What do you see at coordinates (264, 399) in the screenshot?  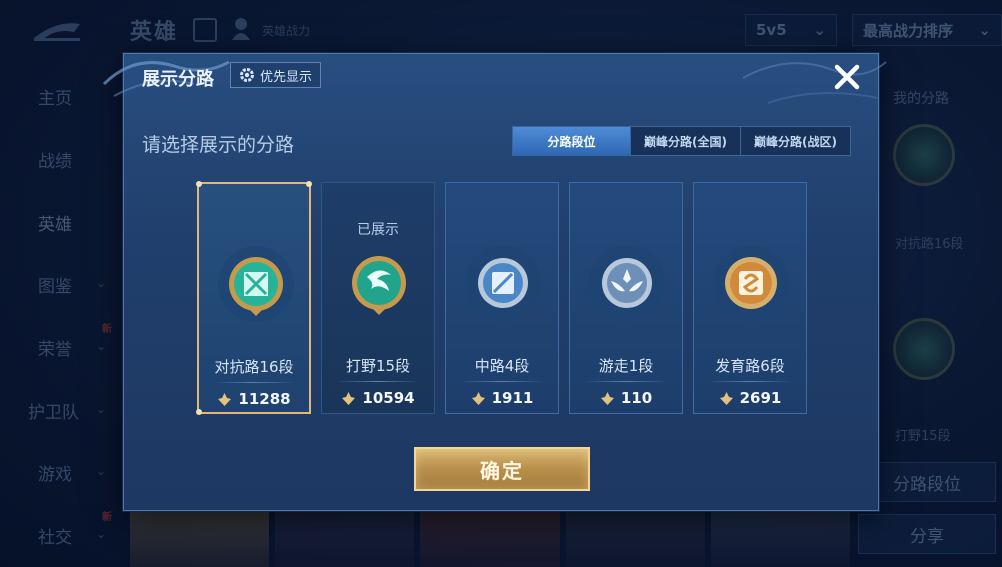 I see `lane-score-value: 11288` at bounding box center [264, 399].